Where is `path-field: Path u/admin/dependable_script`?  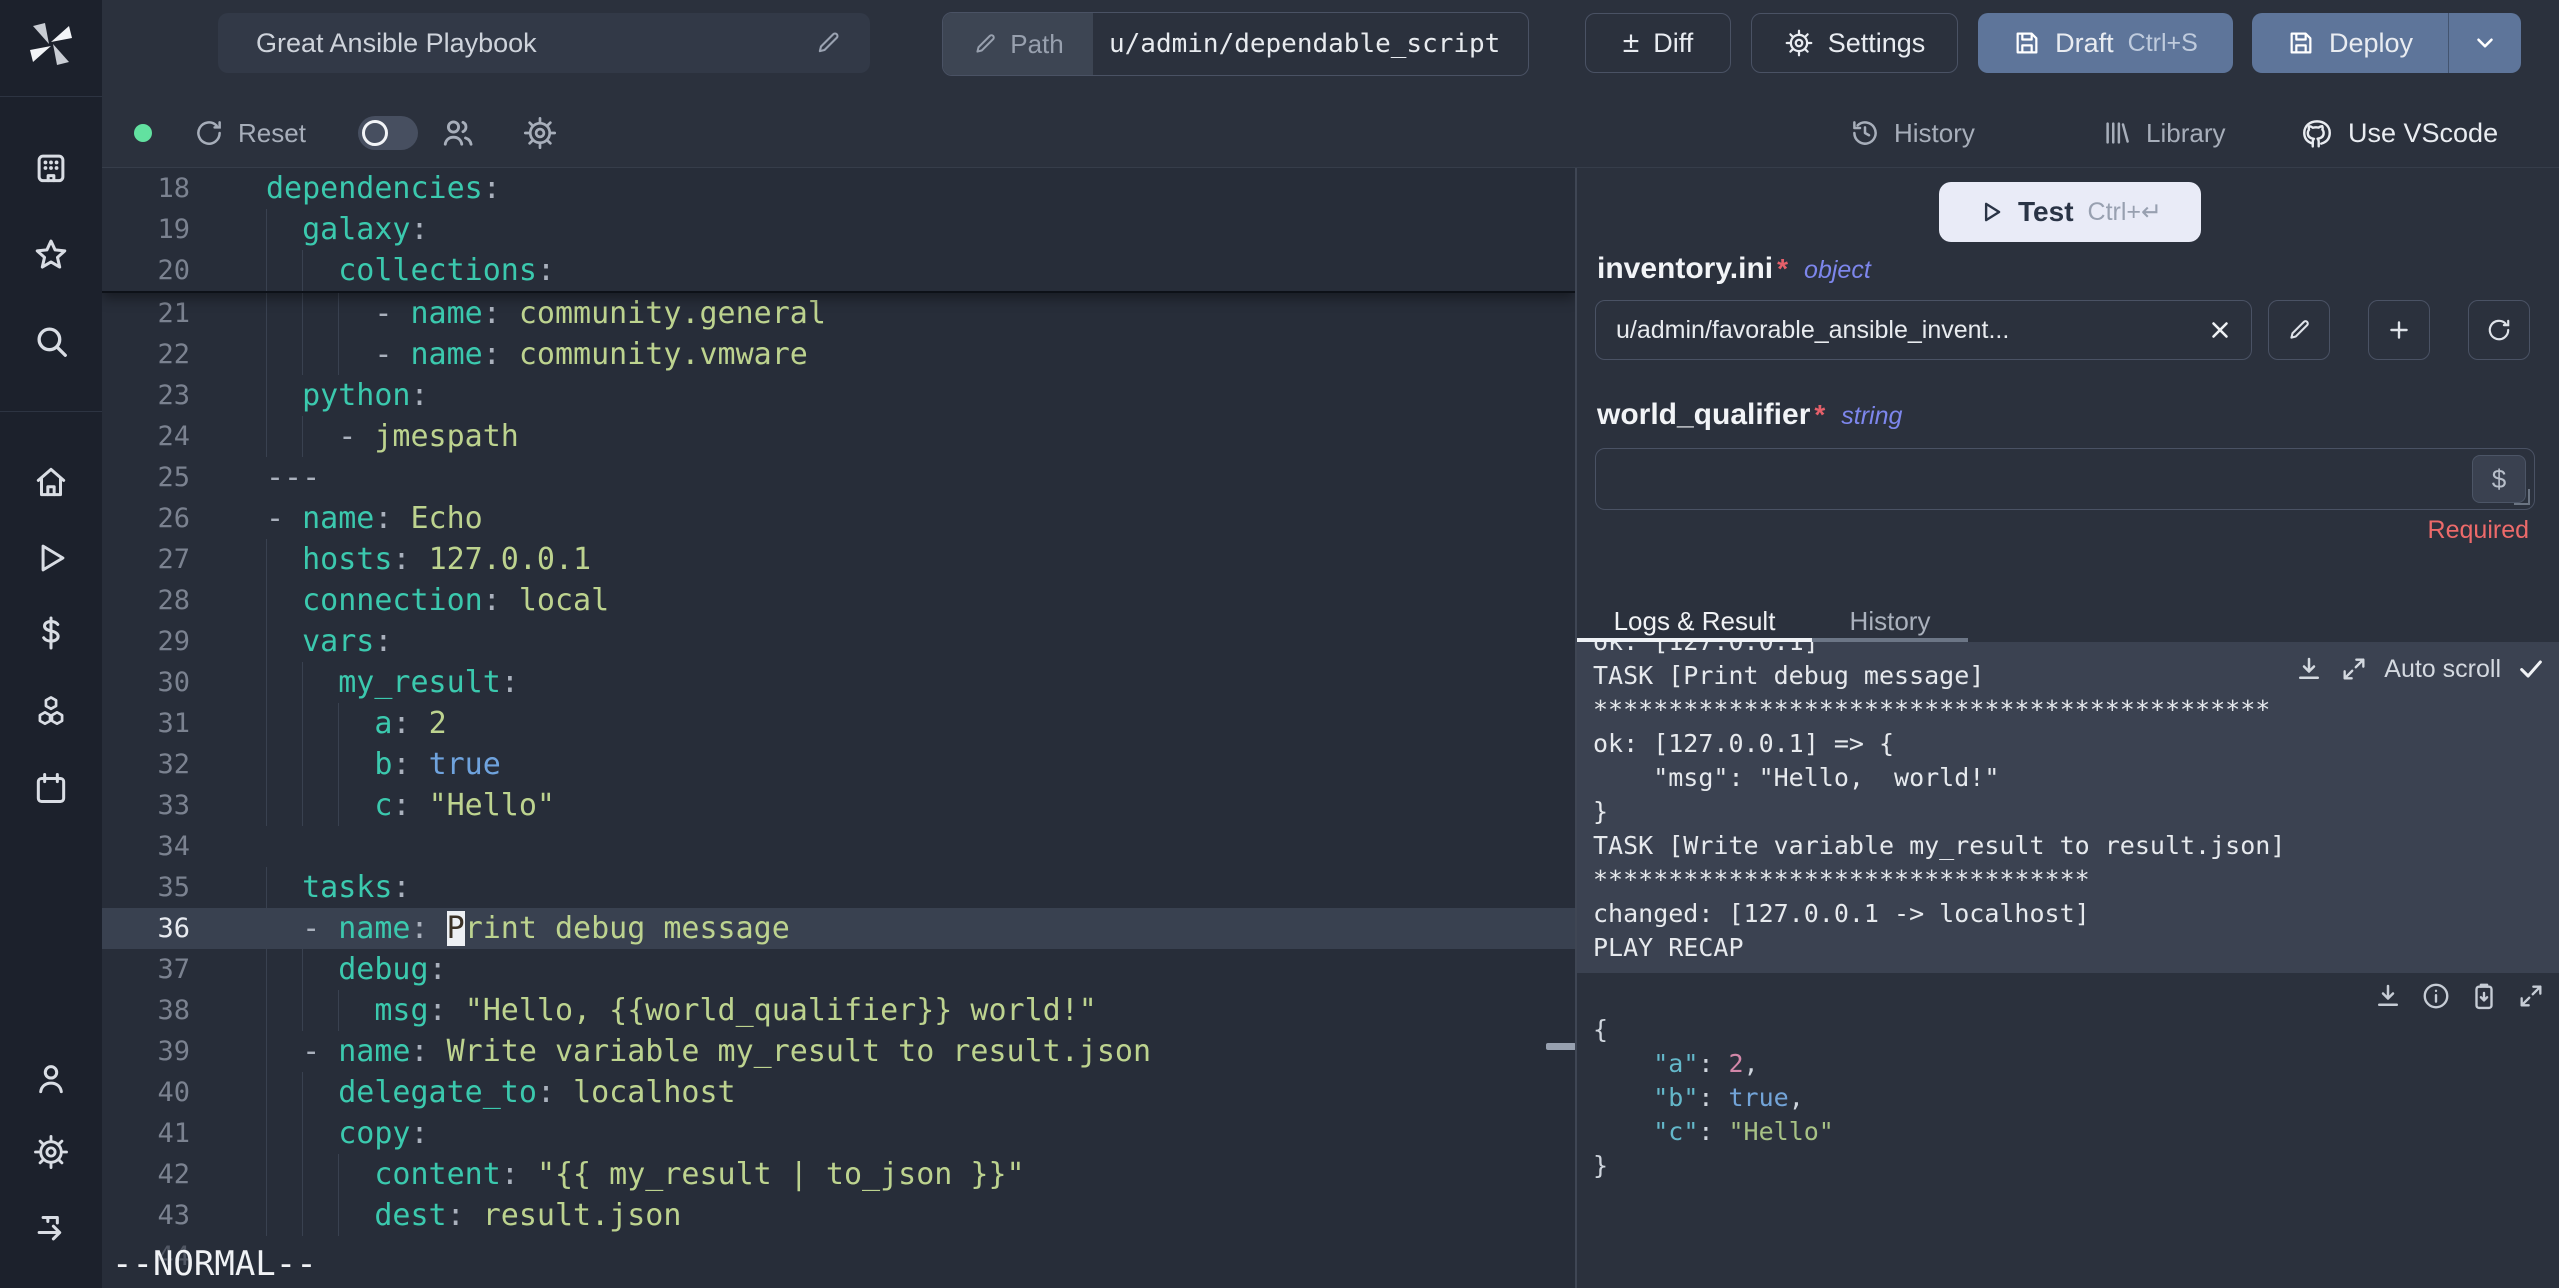
path-field: Path u/admin/dependable_script is located at coordinates (1235, 44).